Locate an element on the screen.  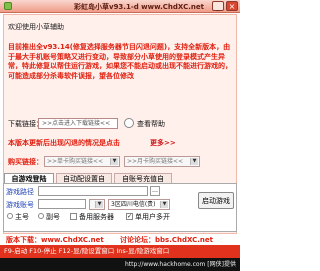
month-card-select: >>月卡购买链接<< ▼ is located at coordinates (162, 161).